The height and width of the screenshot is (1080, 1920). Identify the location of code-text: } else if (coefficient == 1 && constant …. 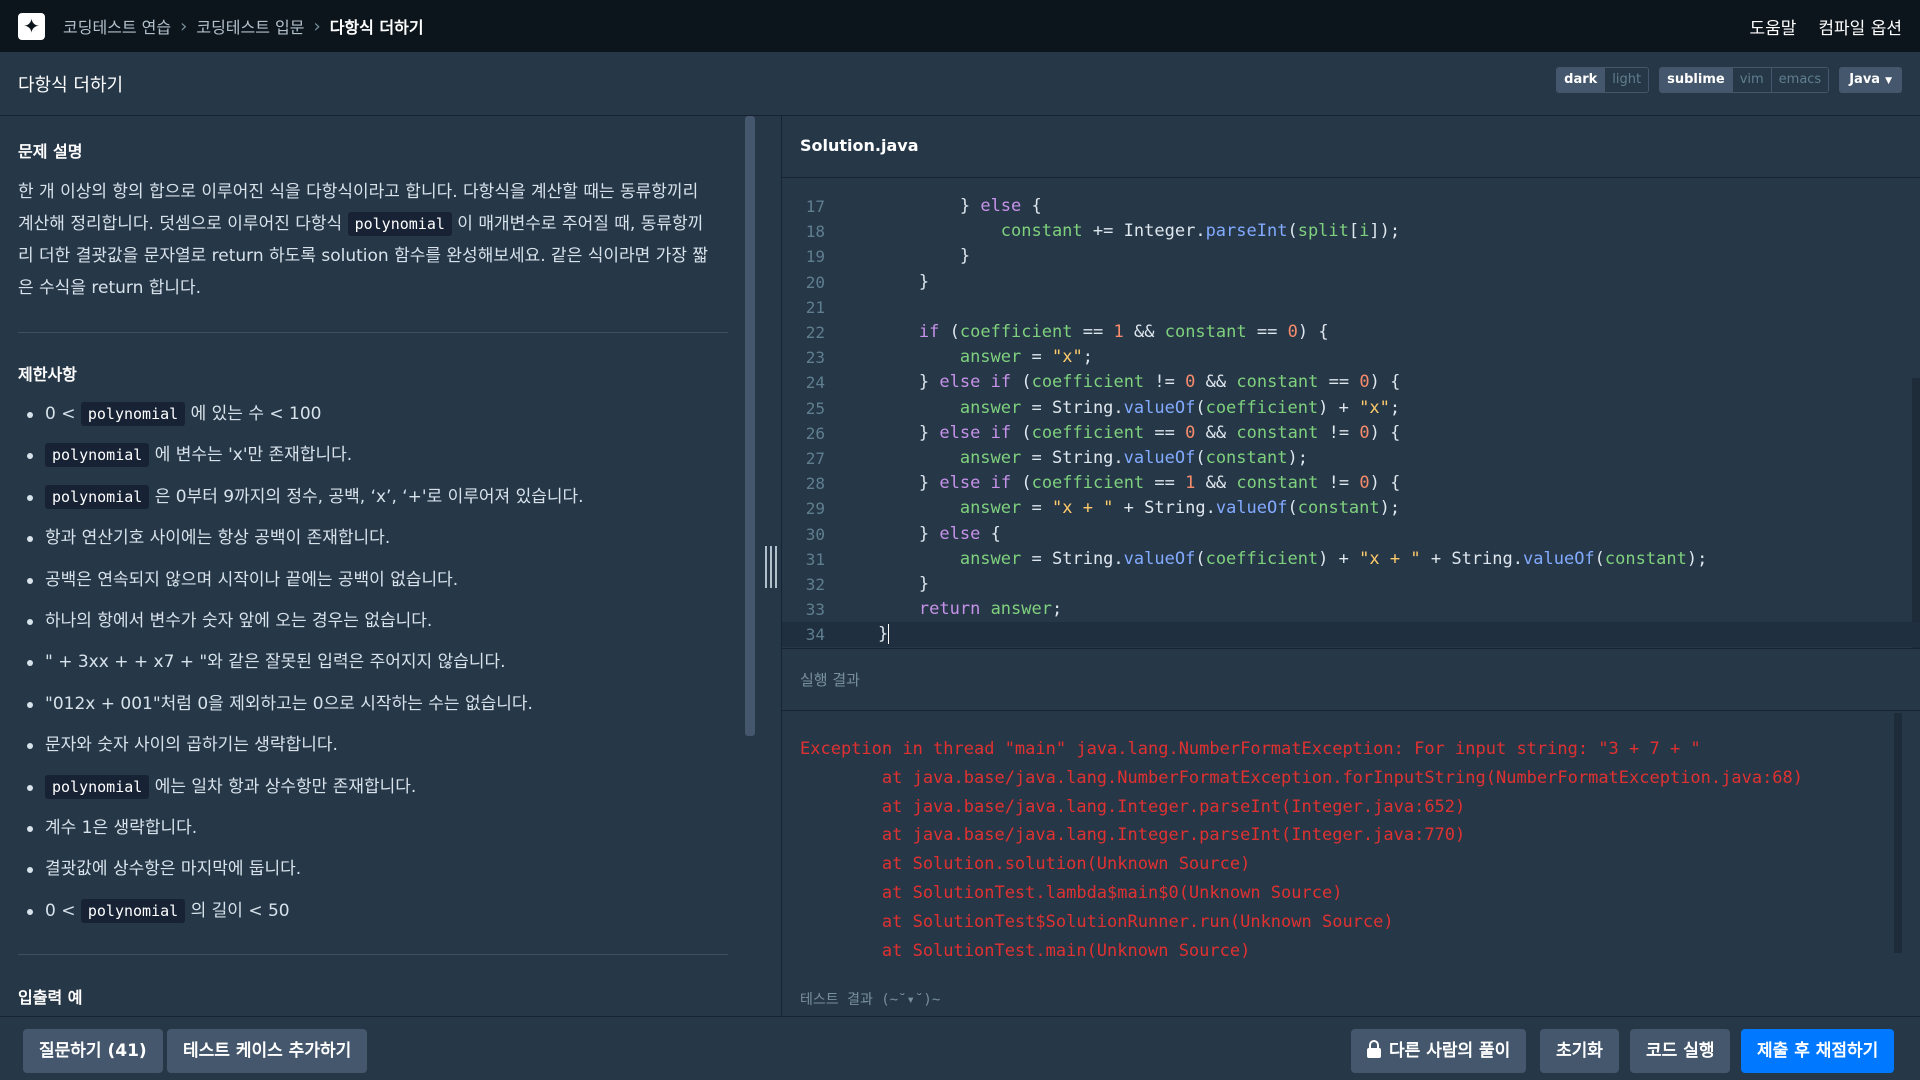
(1159, 483).